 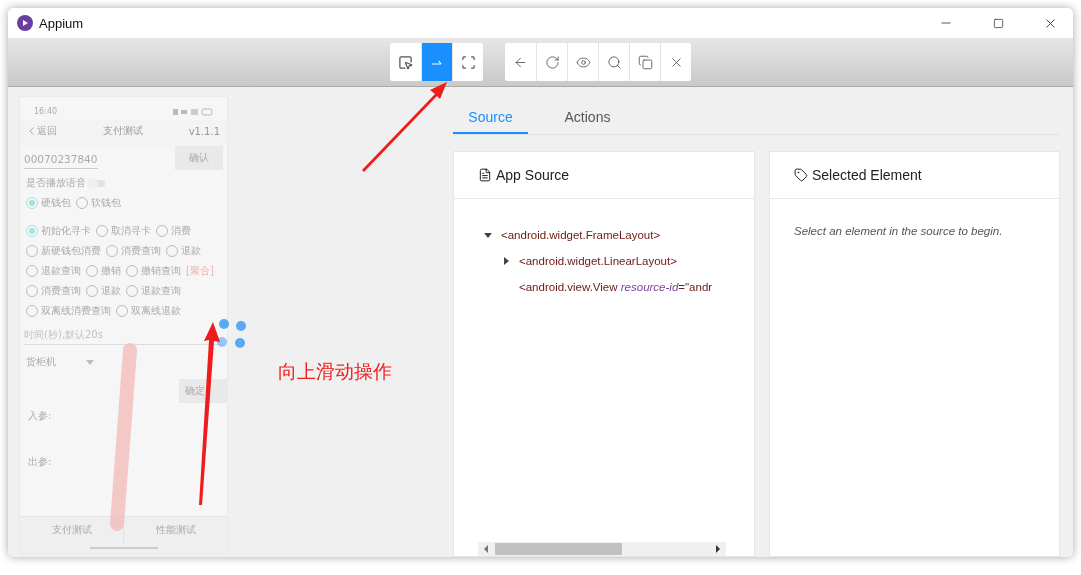 What do you see at coordinates (56, 203) in the screenshot?
I see `radio-label: 硬钱包` at bounding box center [56, 203].